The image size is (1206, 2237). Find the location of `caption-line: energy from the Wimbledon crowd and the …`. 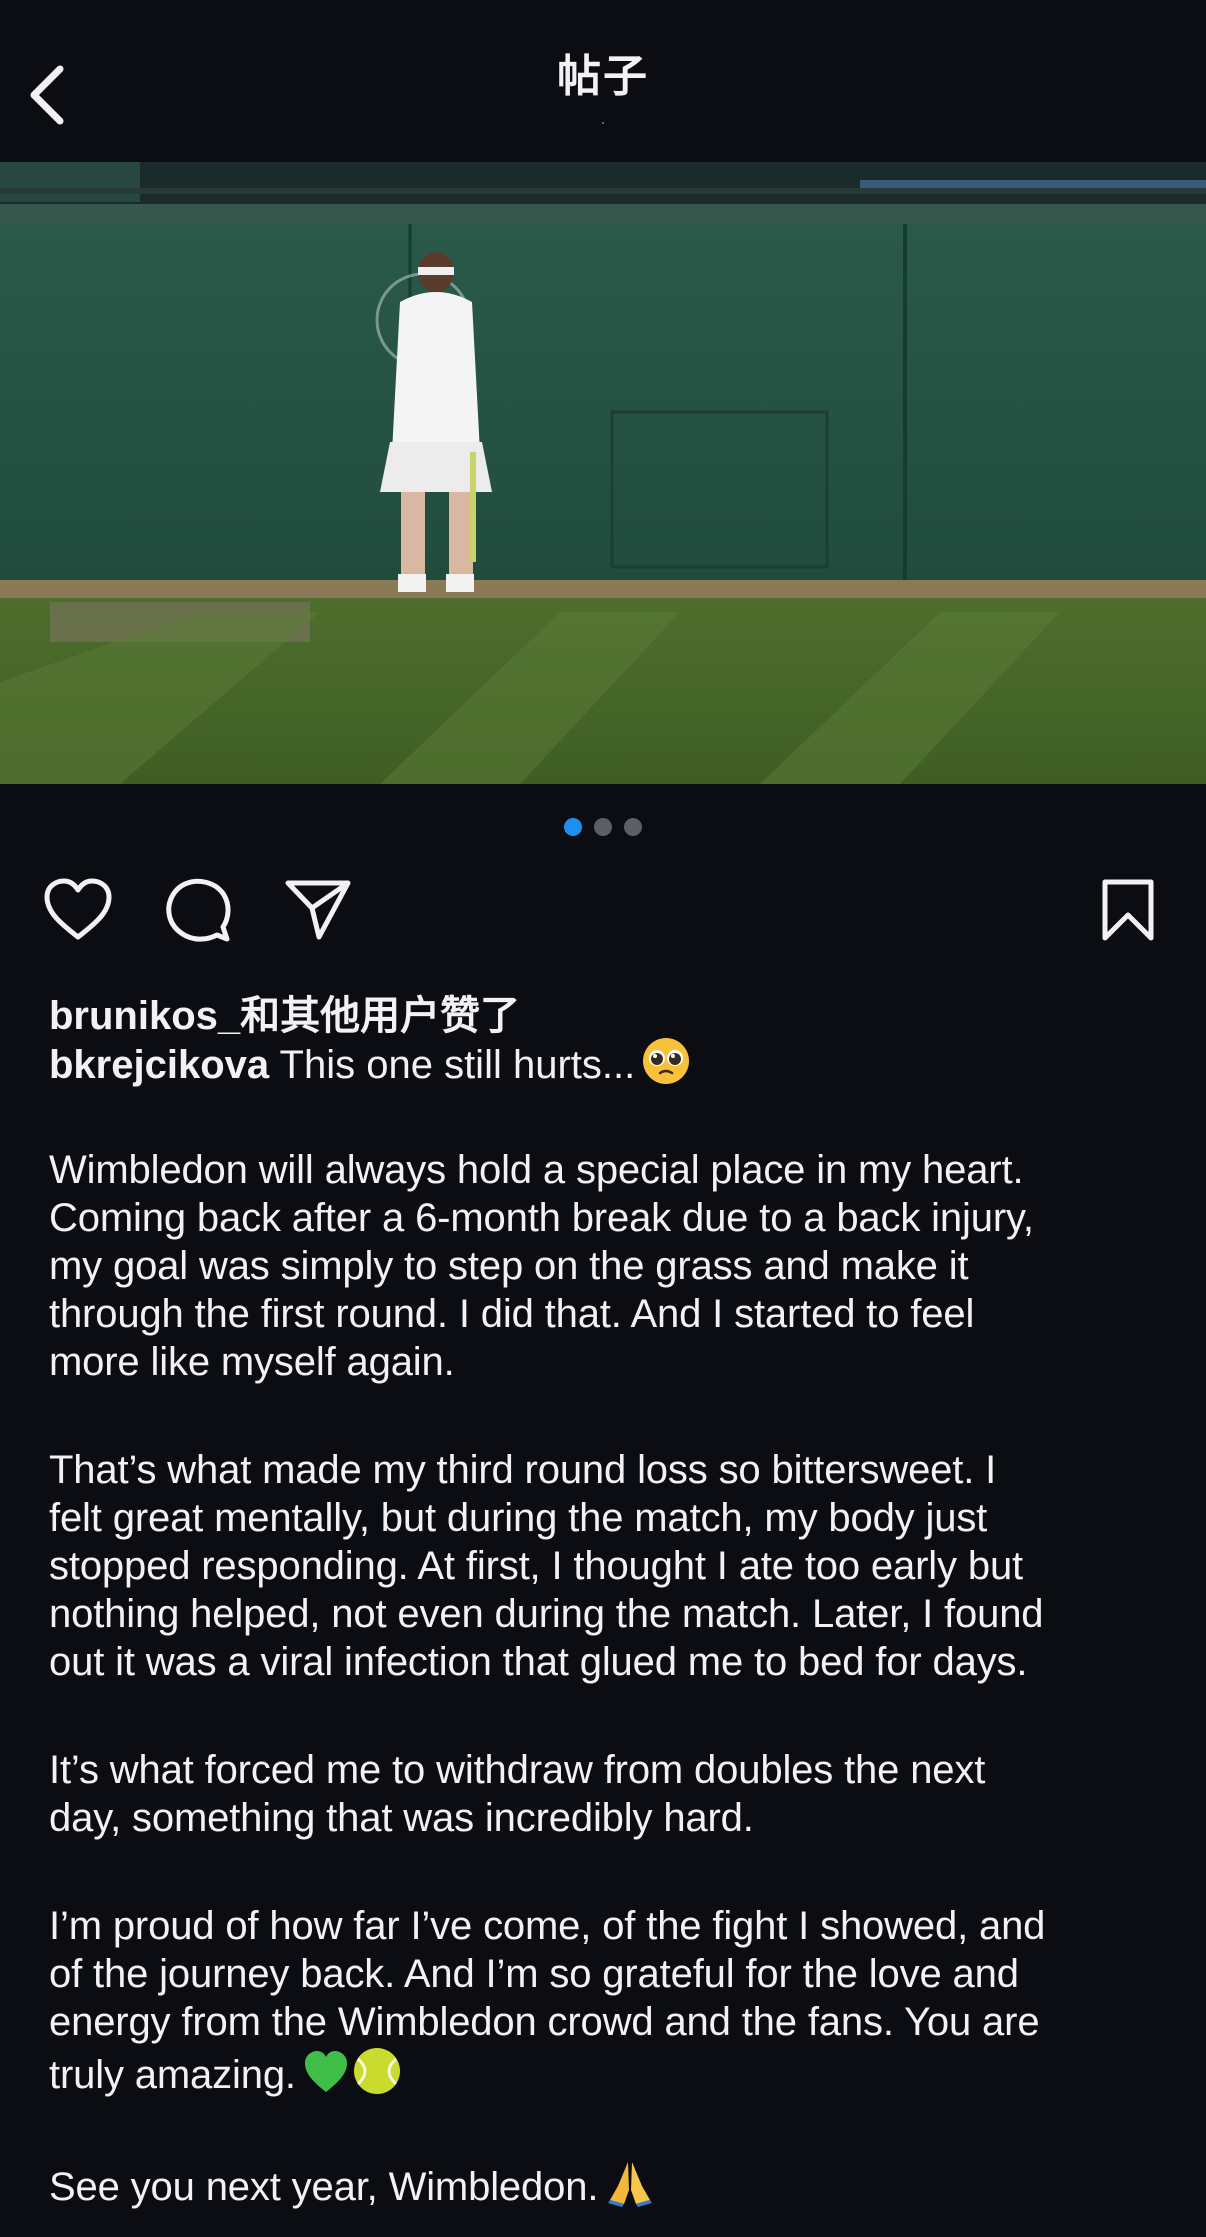

caption-line: energy from the Wimbledon crowd and the … is located at coordinates (544, 2022).